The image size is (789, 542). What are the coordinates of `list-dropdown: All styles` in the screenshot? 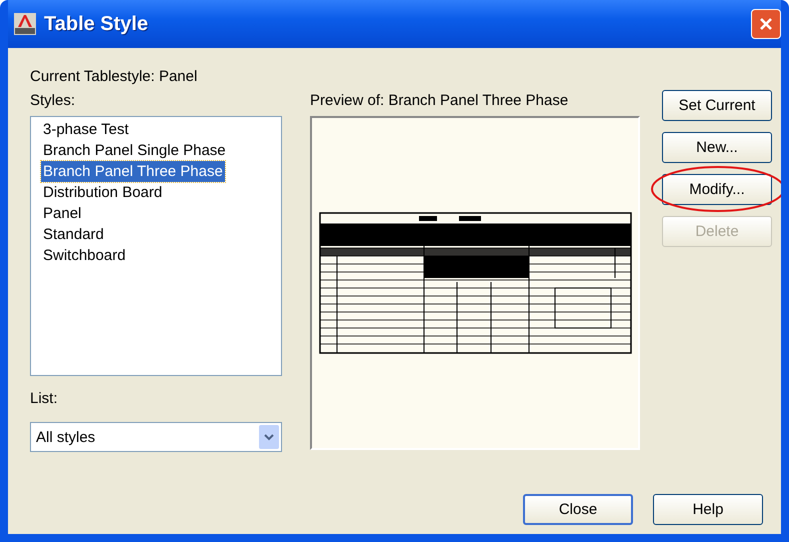 It's located at (156, 437).